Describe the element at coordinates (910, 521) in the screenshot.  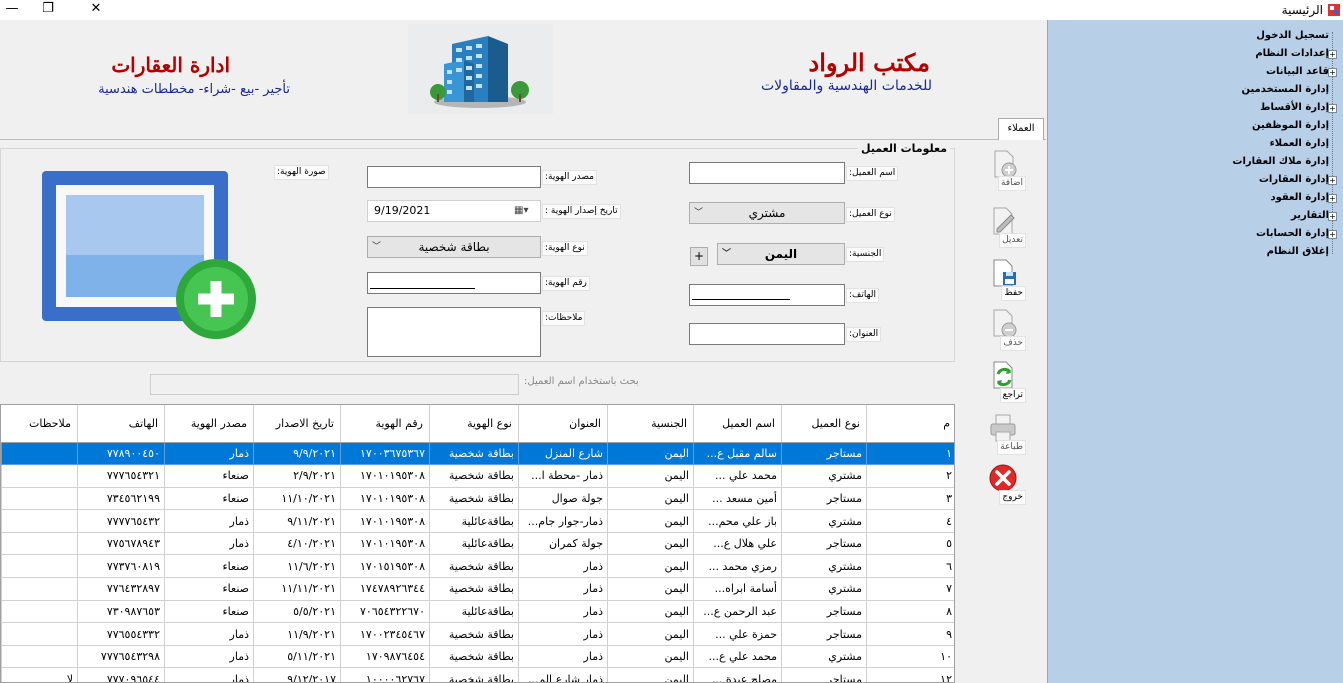
I see `table-cell: ٤` at that location.